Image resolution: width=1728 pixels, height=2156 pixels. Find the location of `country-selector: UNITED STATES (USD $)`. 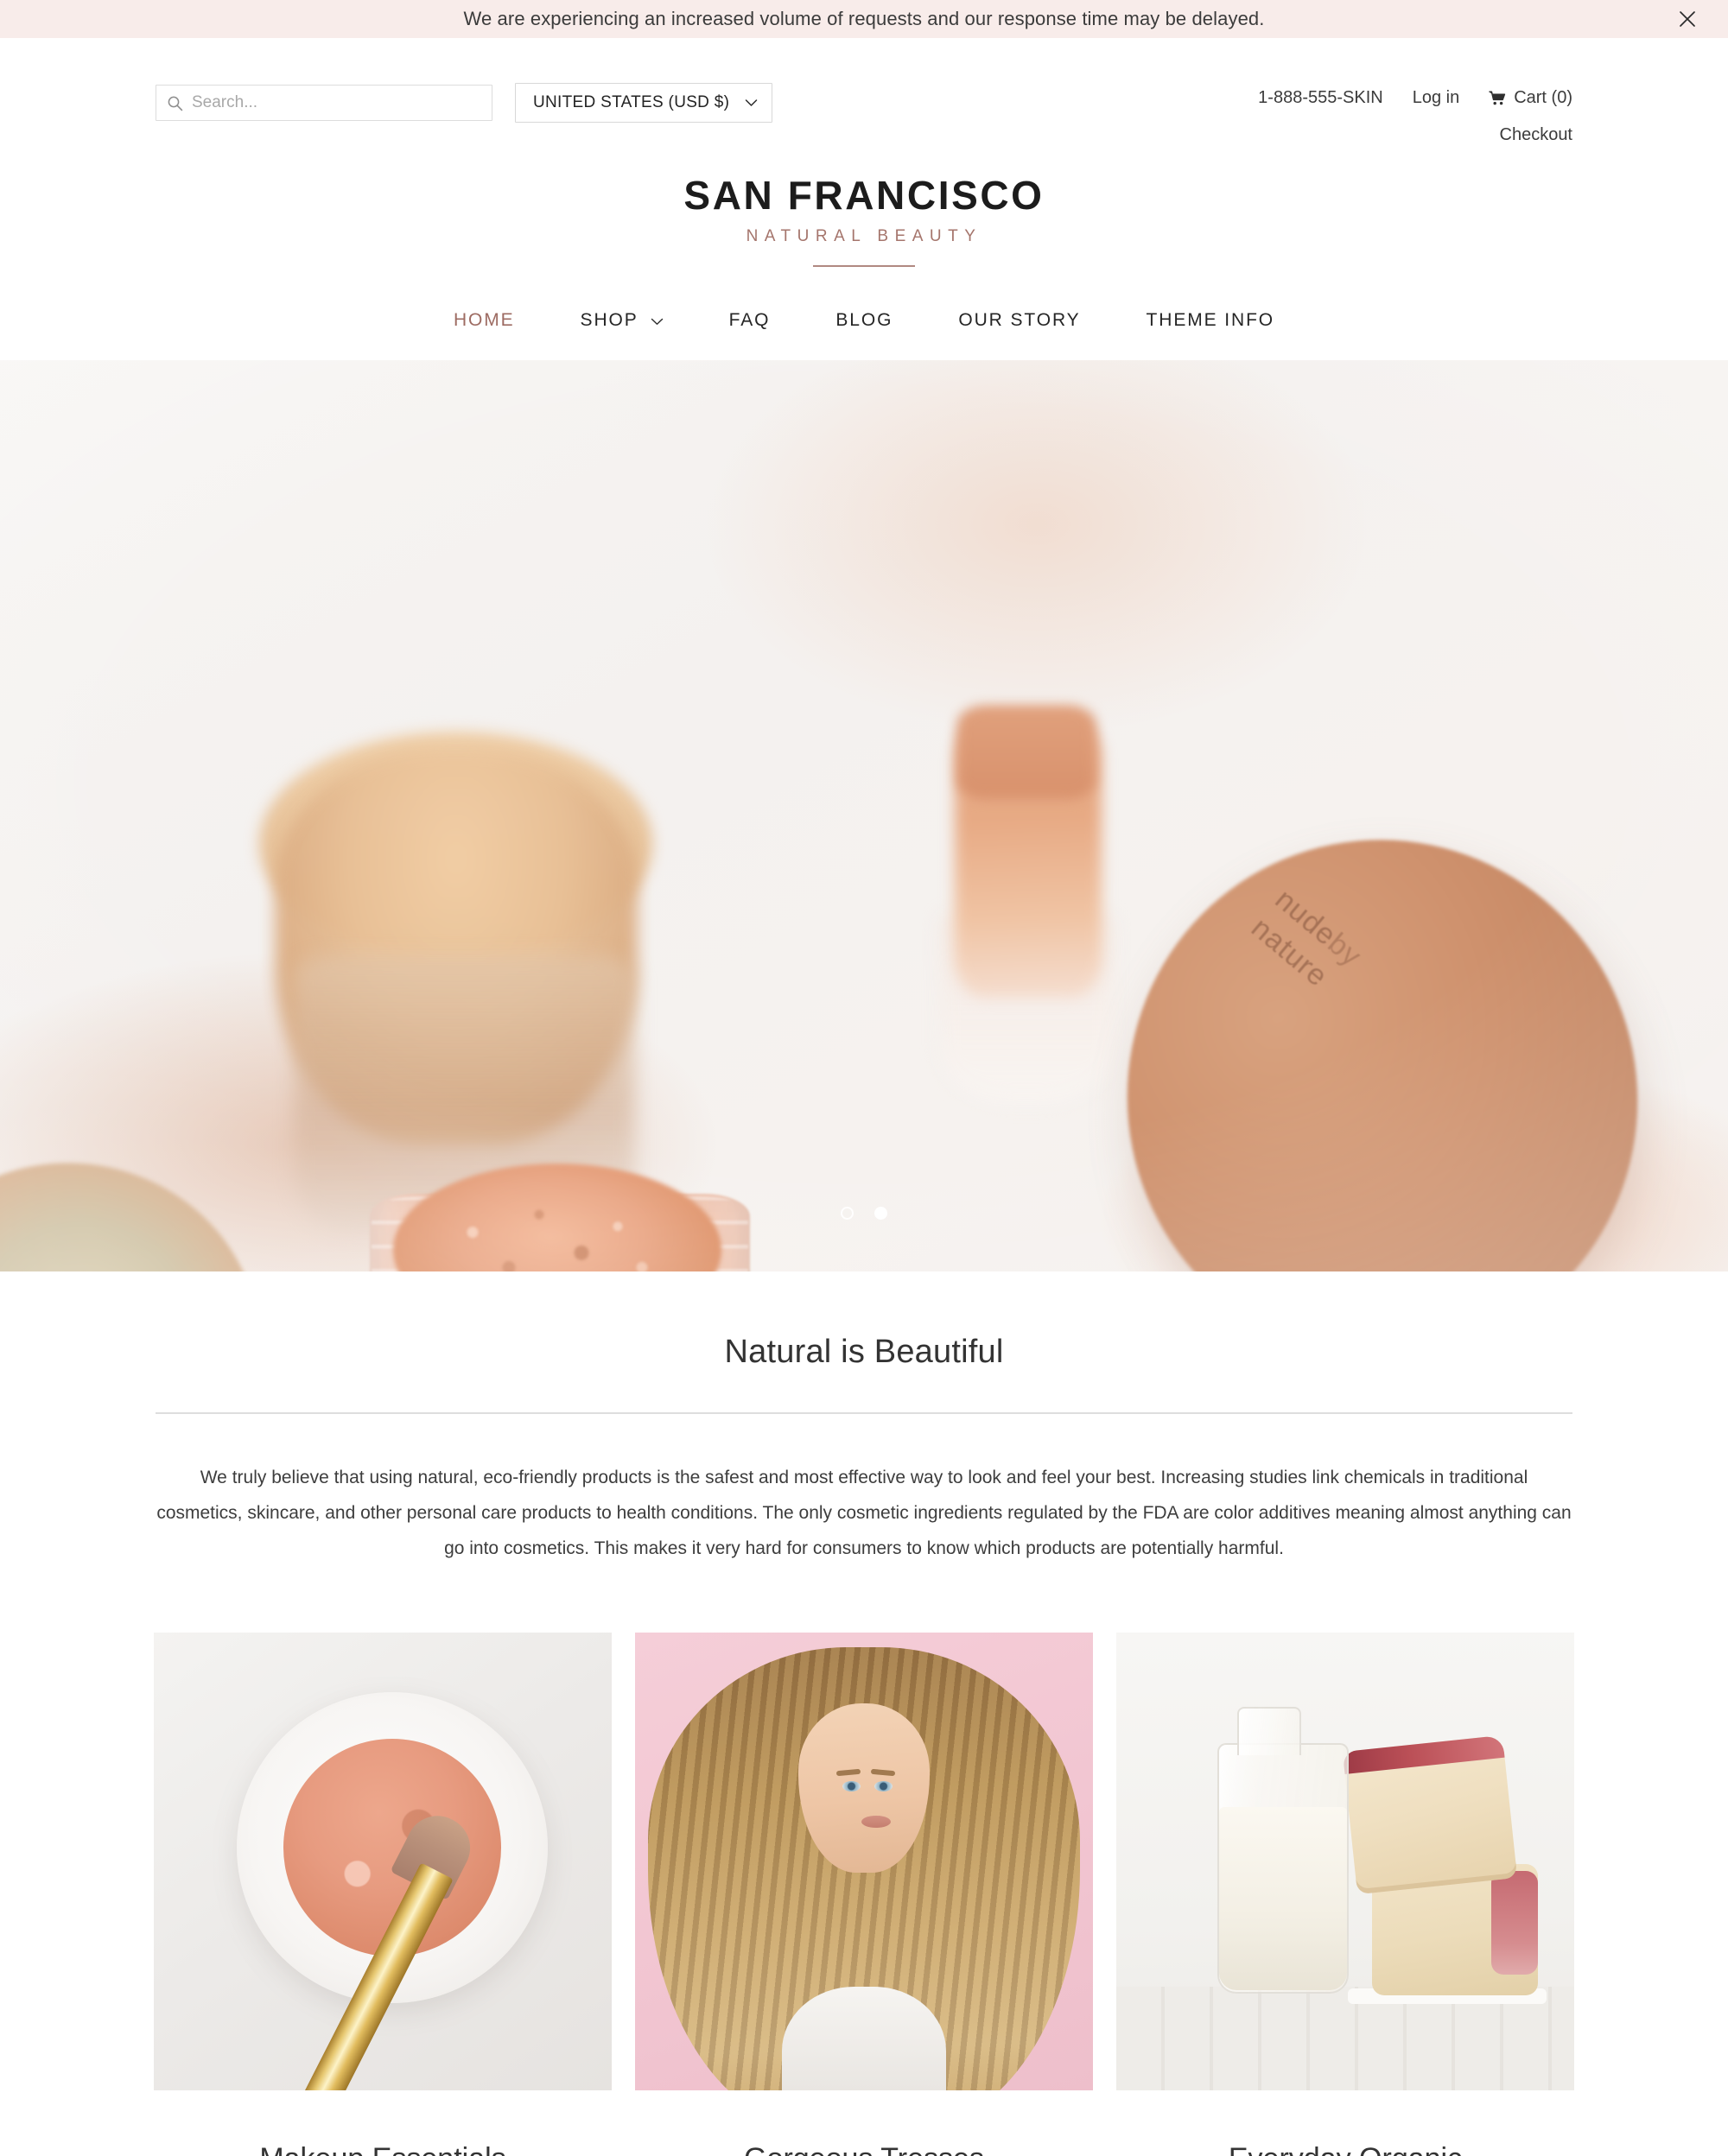

country-selector: UNITED STATES (USD $) is located at coordinates (644, 103).